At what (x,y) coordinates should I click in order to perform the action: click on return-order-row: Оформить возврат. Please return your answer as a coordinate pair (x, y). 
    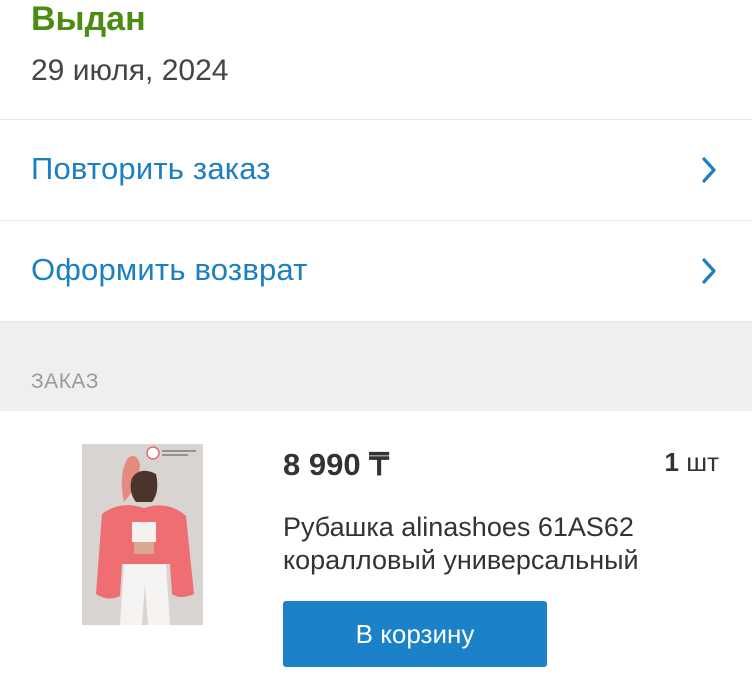
    Looking at the image, I should click on (376, 271).